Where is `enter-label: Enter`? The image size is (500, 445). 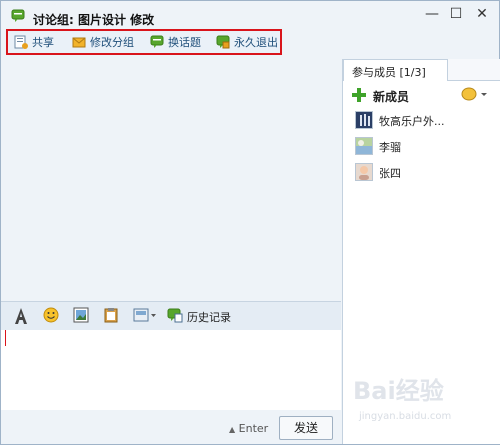
enter-label: Enter is located at coordinates (253, 428).